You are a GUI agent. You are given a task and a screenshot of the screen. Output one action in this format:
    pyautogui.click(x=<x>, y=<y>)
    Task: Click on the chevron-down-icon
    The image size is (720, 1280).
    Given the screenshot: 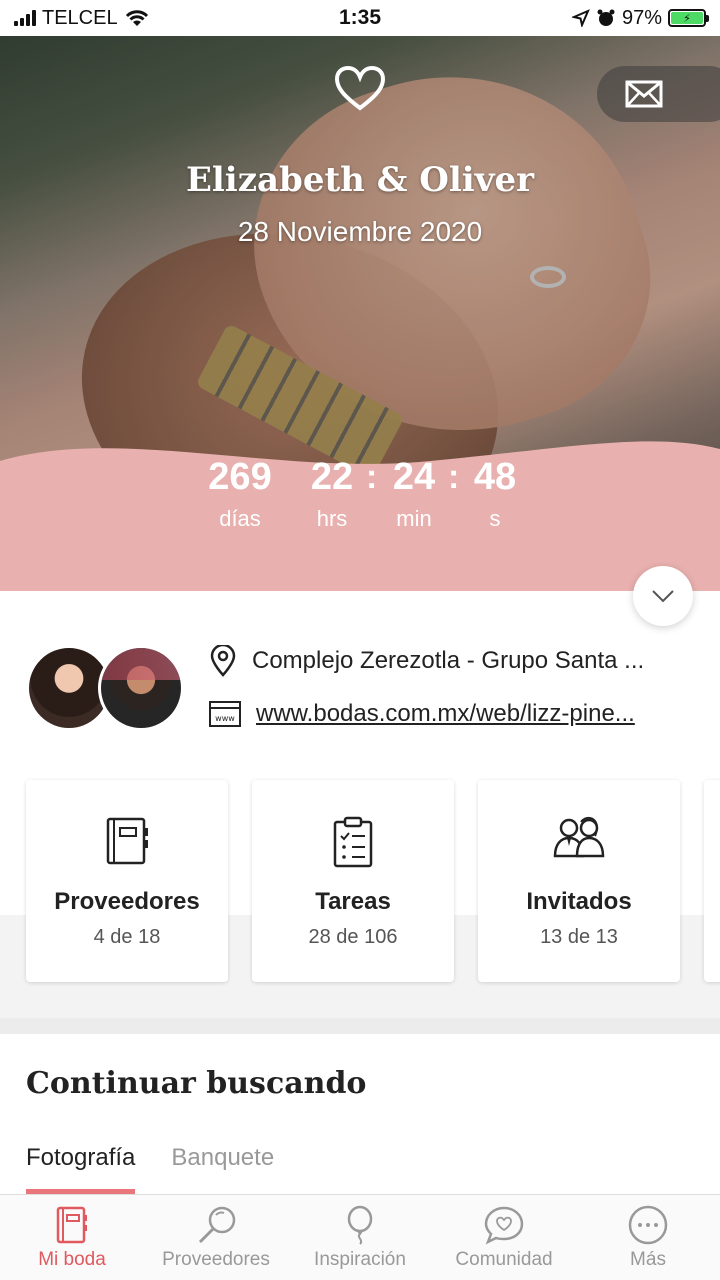 What is the action you would take?
    pyautogui.click(x=663, y=596)
    